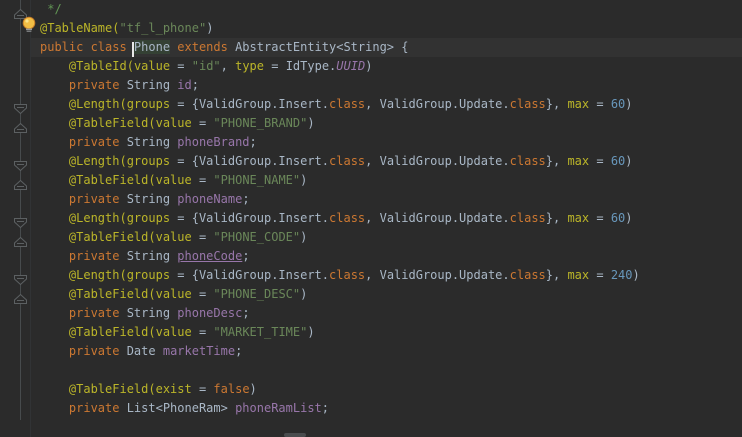  What do you see at coordinates (371, 237) in the screenshot?
I see `code-line-13: @TableField(value = "PHONE_CODE")` at bounding box center [371, 237].